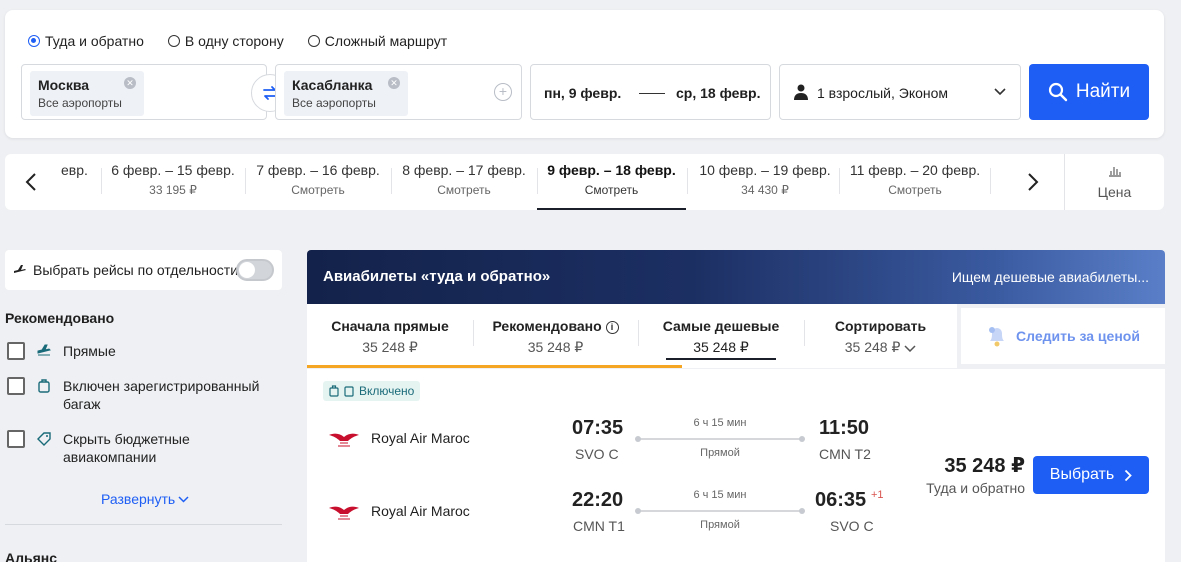 Image resolution: width=1181 pixels, height=562 pixels. What do you see at coordinates (1078, 336) in the screenshot?
I see `price-watch-label: Следить за ценой` at bounding box center [1078, 336].